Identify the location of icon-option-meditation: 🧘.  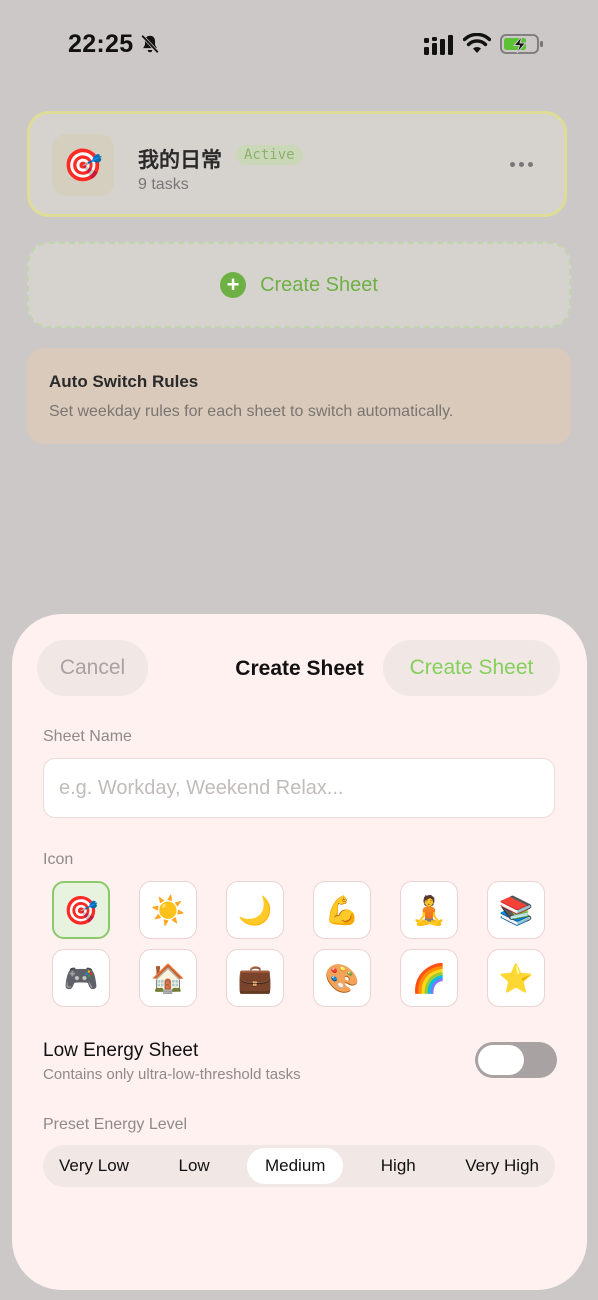
(429, 910).